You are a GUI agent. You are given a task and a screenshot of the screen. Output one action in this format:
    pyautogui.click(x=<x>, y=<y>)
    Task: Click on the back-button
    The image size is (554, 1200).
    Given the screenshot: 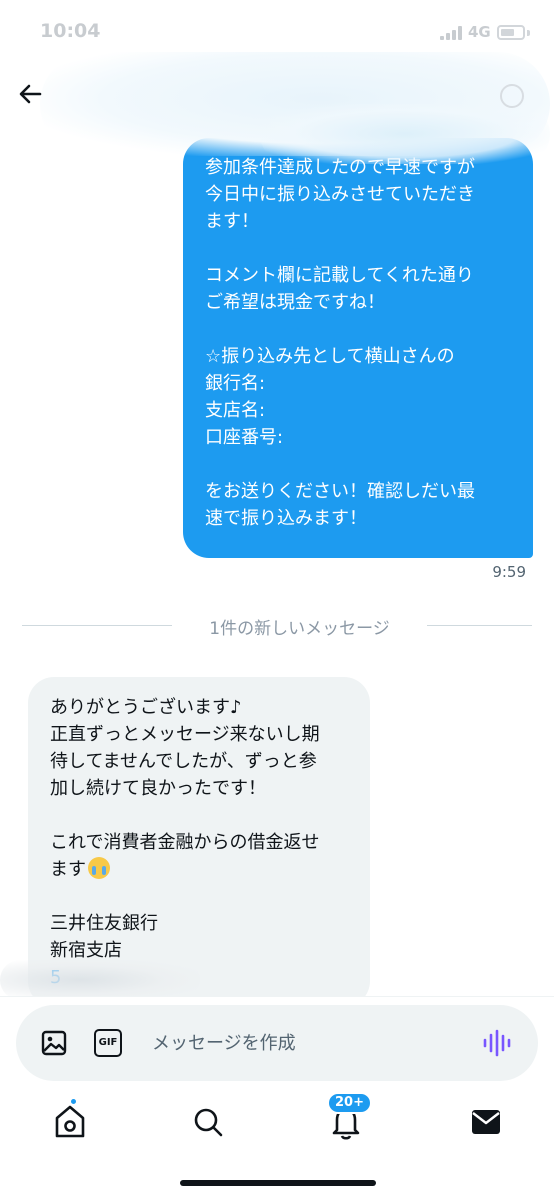 What is the action you would take?
    pyautogui.click(x=30, y=94)
    